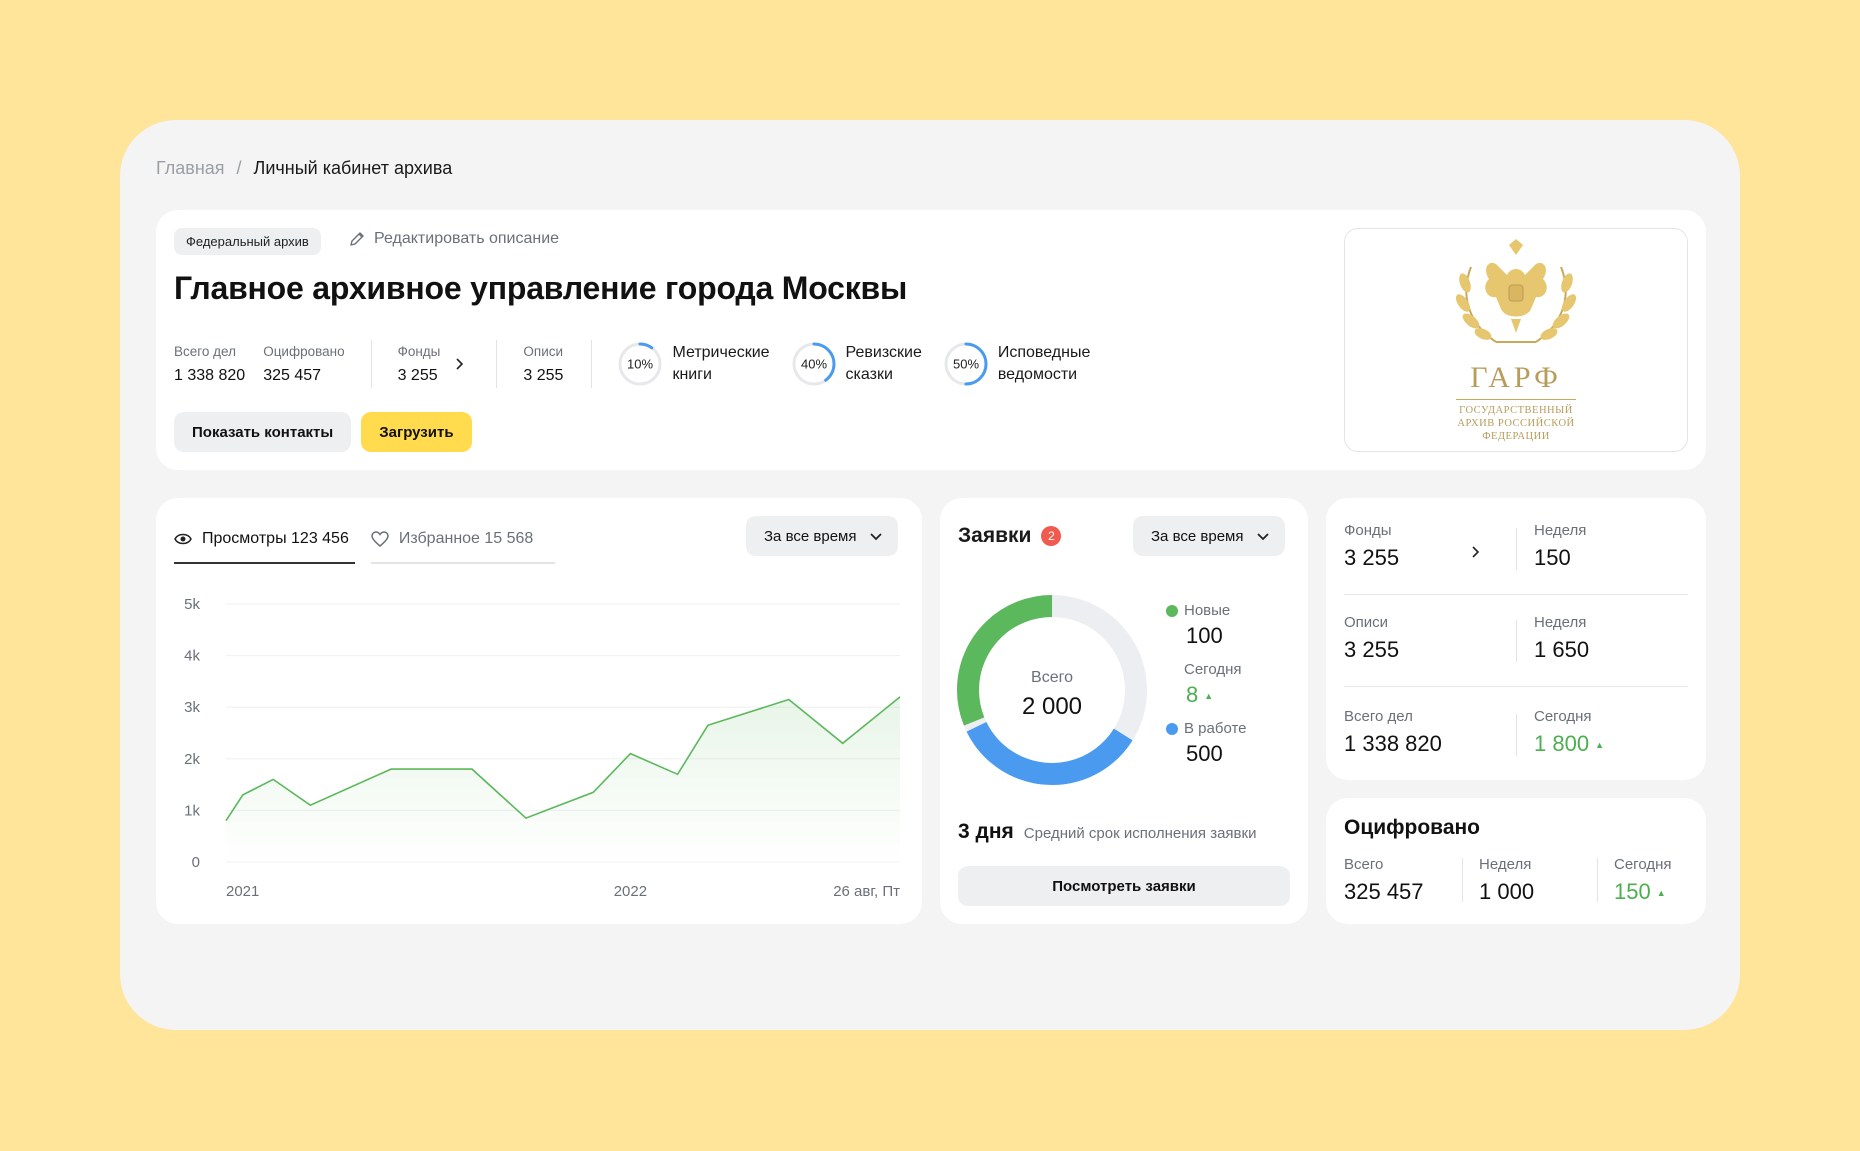 The height and width of the screenshot is (1151, 1860). Describe the element at coordinates (304, 351) in the screenshot. I see `stat-label: Оцифровано` at that location.